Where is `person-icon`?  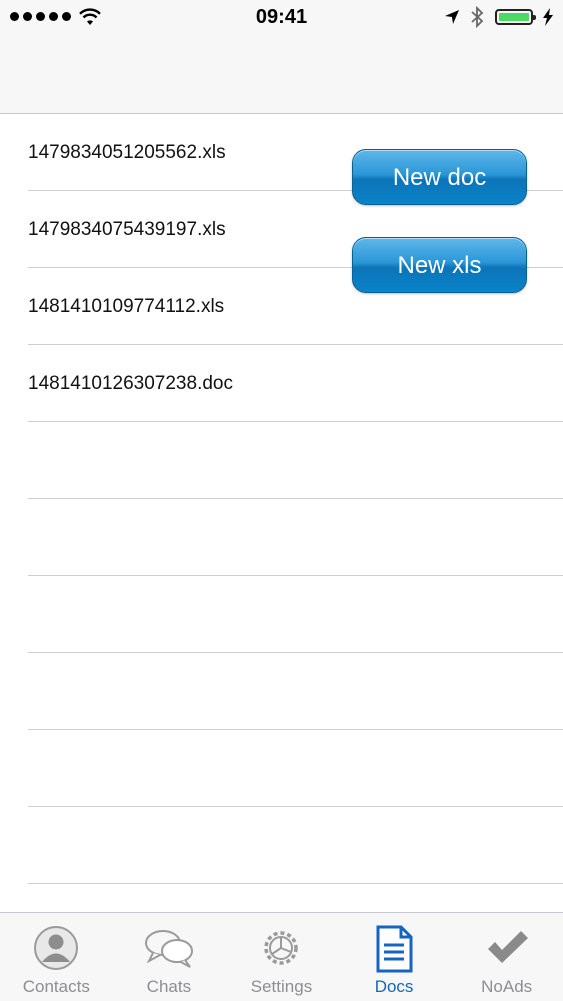 person-icon is located at coordinates (56, 948).